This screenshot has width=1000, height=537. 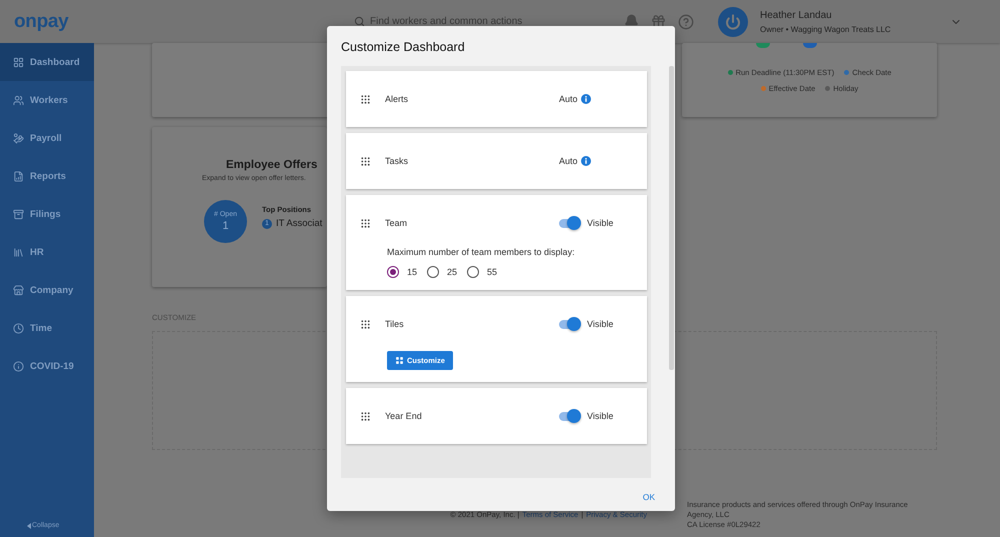 What do you see at coordinates (184, 21) in the screenshot?
I see `logo: onpay` at bounding box center [184, 21].